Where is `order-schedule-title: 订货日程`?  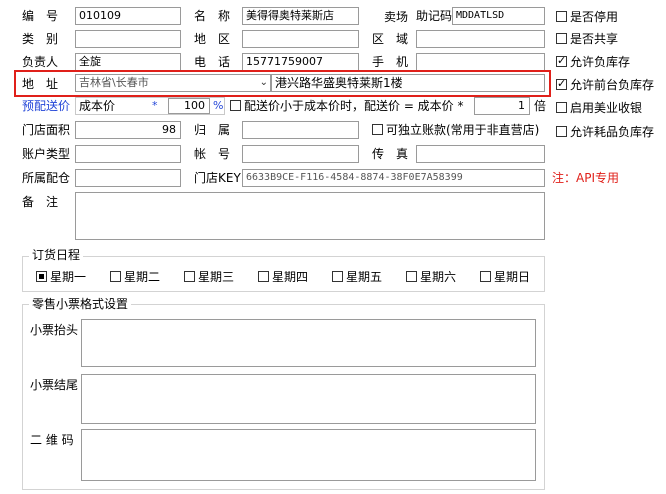 order-schedule-title: 订货日程 is located at coordinates (56, 255).